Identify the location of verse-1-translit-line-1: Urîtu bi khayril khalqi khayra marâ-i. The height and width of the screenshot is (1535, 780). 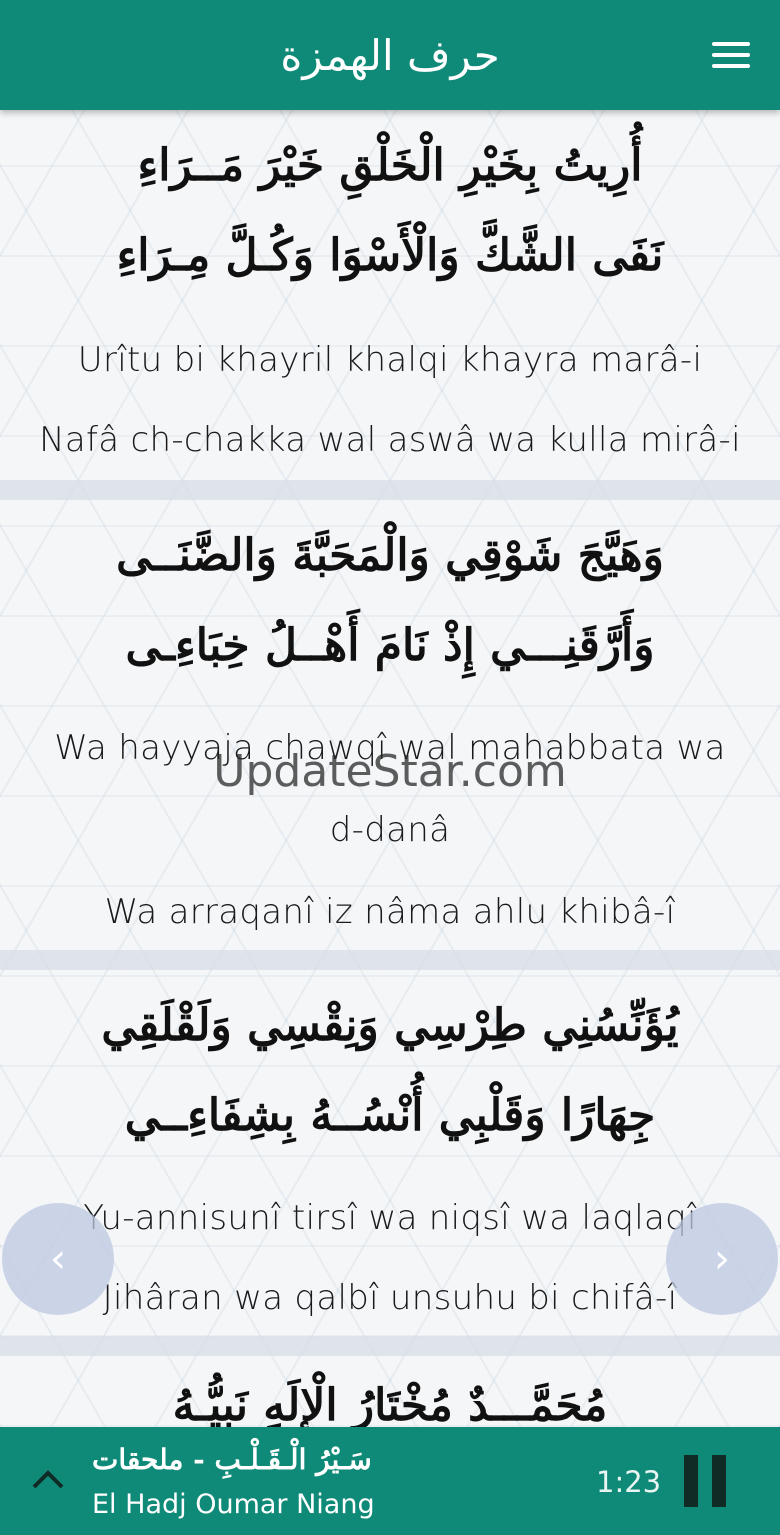
(390, 360).